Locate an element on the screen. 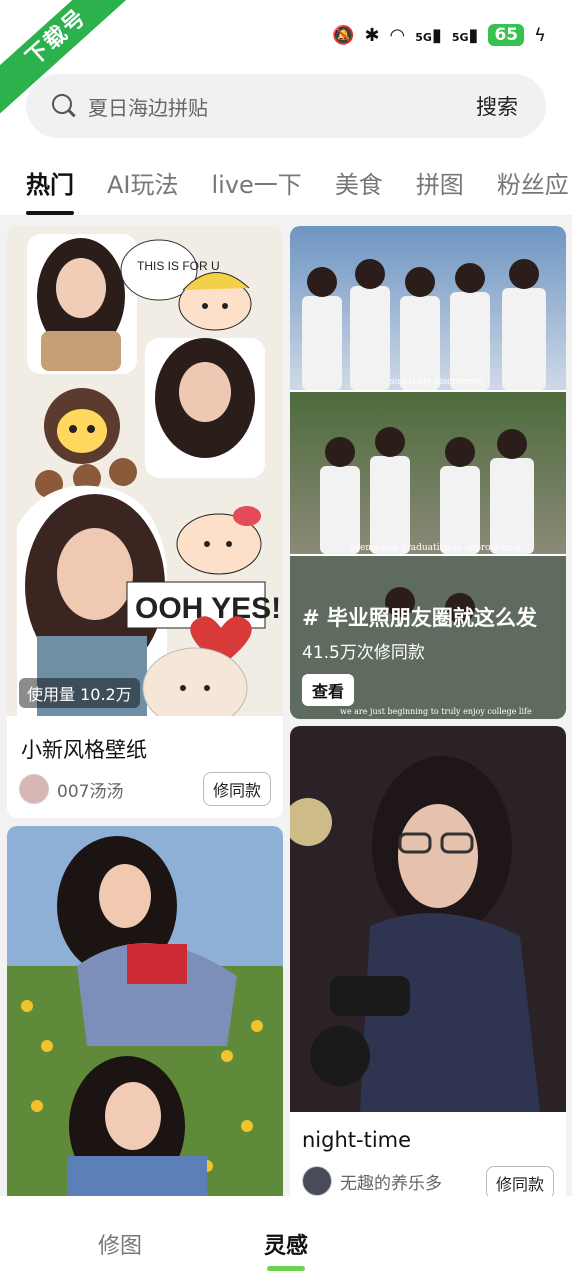 Image resolution: width=572 pixels, height=1279 pixels. nav-active-indicator is located at coordinates (286, 1268).